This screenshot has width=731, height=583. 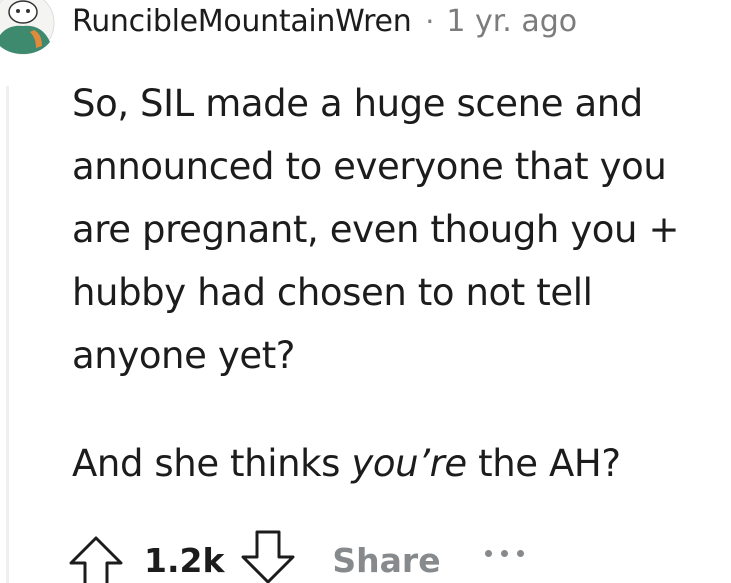 I want to click on snoo-avatar-icon, so click(x=27, y=27).